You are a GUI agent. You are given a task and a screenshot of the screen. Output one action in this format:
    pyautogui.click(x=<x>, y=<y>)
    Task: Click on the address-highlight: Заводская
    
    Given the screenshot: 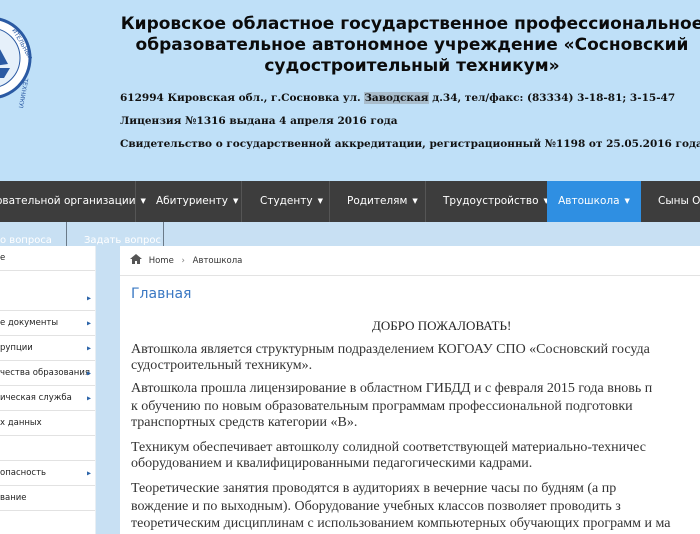 What is the action you would take?
    pyautogui.click(x=396, y=98)
    